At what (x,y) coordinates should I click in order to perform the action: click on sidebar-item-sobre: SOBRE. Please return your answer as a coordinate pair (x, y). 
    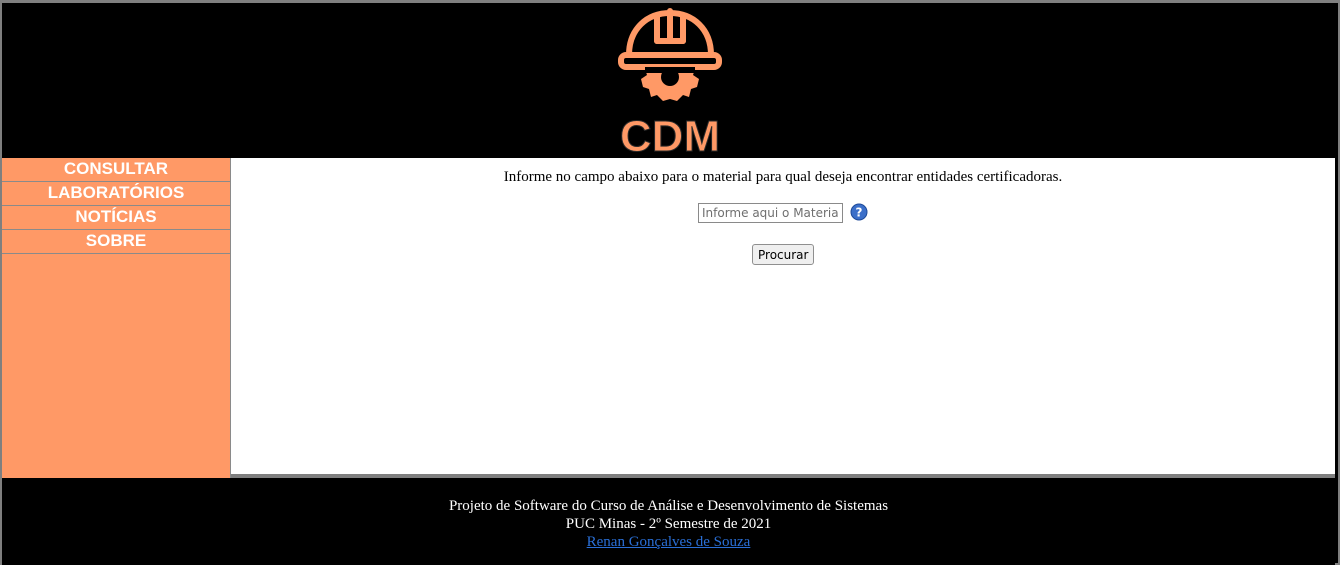
    Looking at the image, I should click on (116, 242).